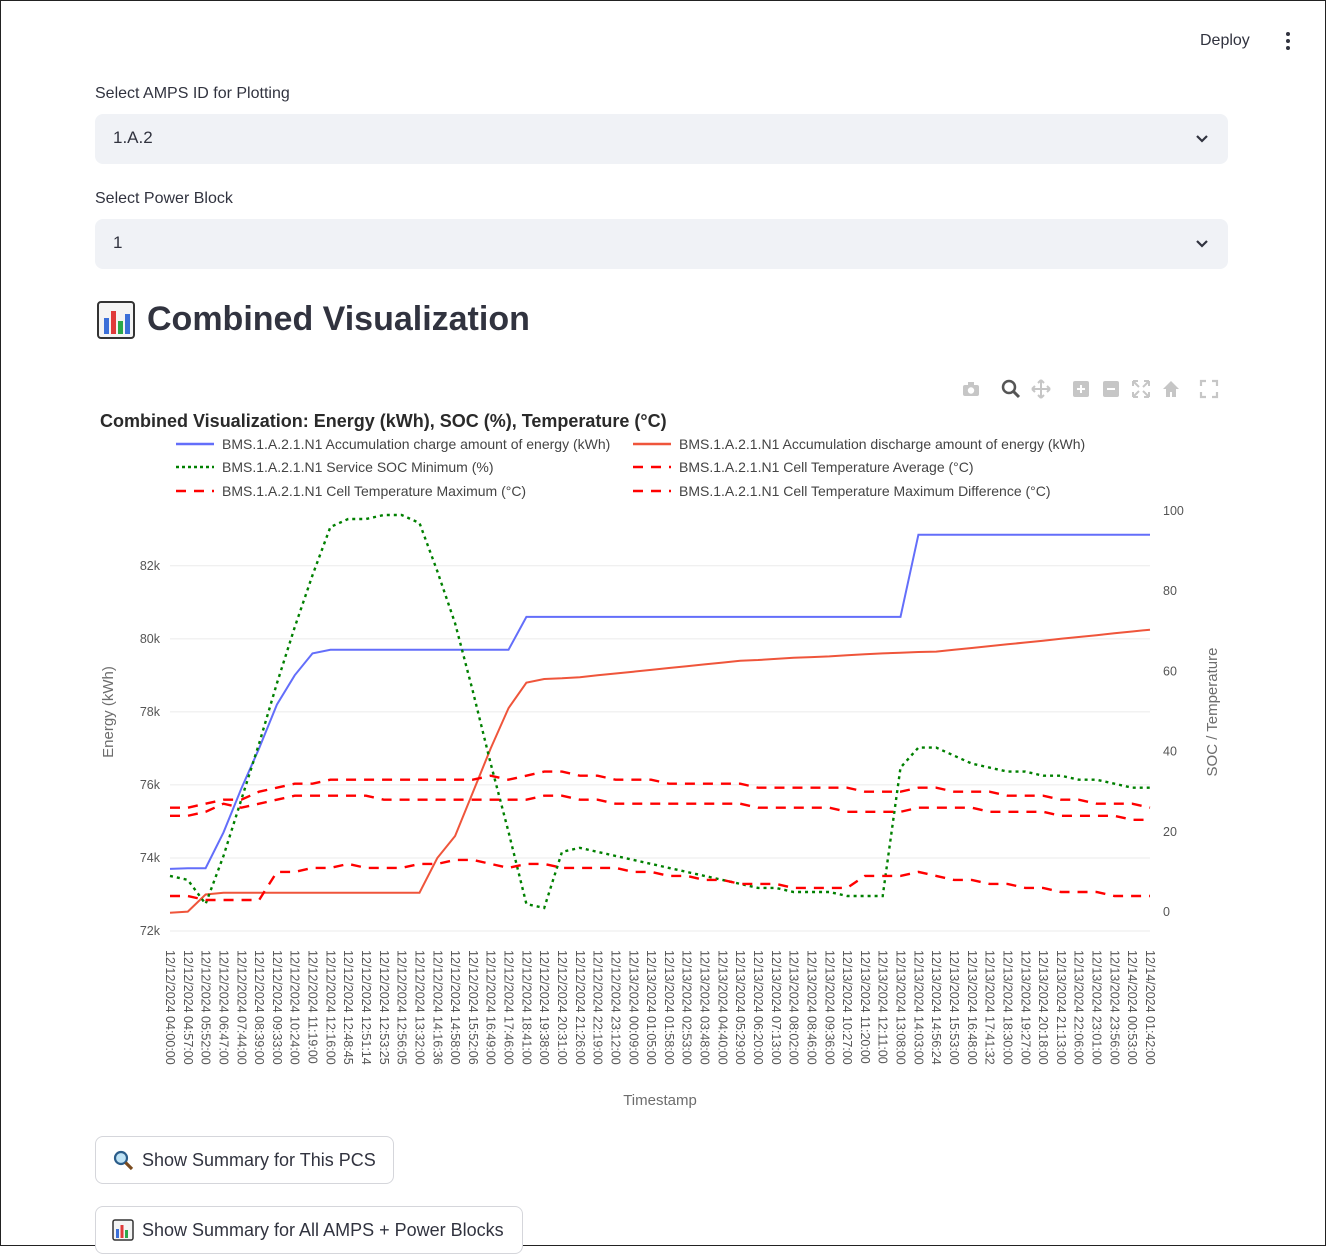  What do you see at coordinates (313, 1007) in the screenshot?
I see `x-tick-label: 12/12/2024 11:19:00` at bounding box center [313, 1007].